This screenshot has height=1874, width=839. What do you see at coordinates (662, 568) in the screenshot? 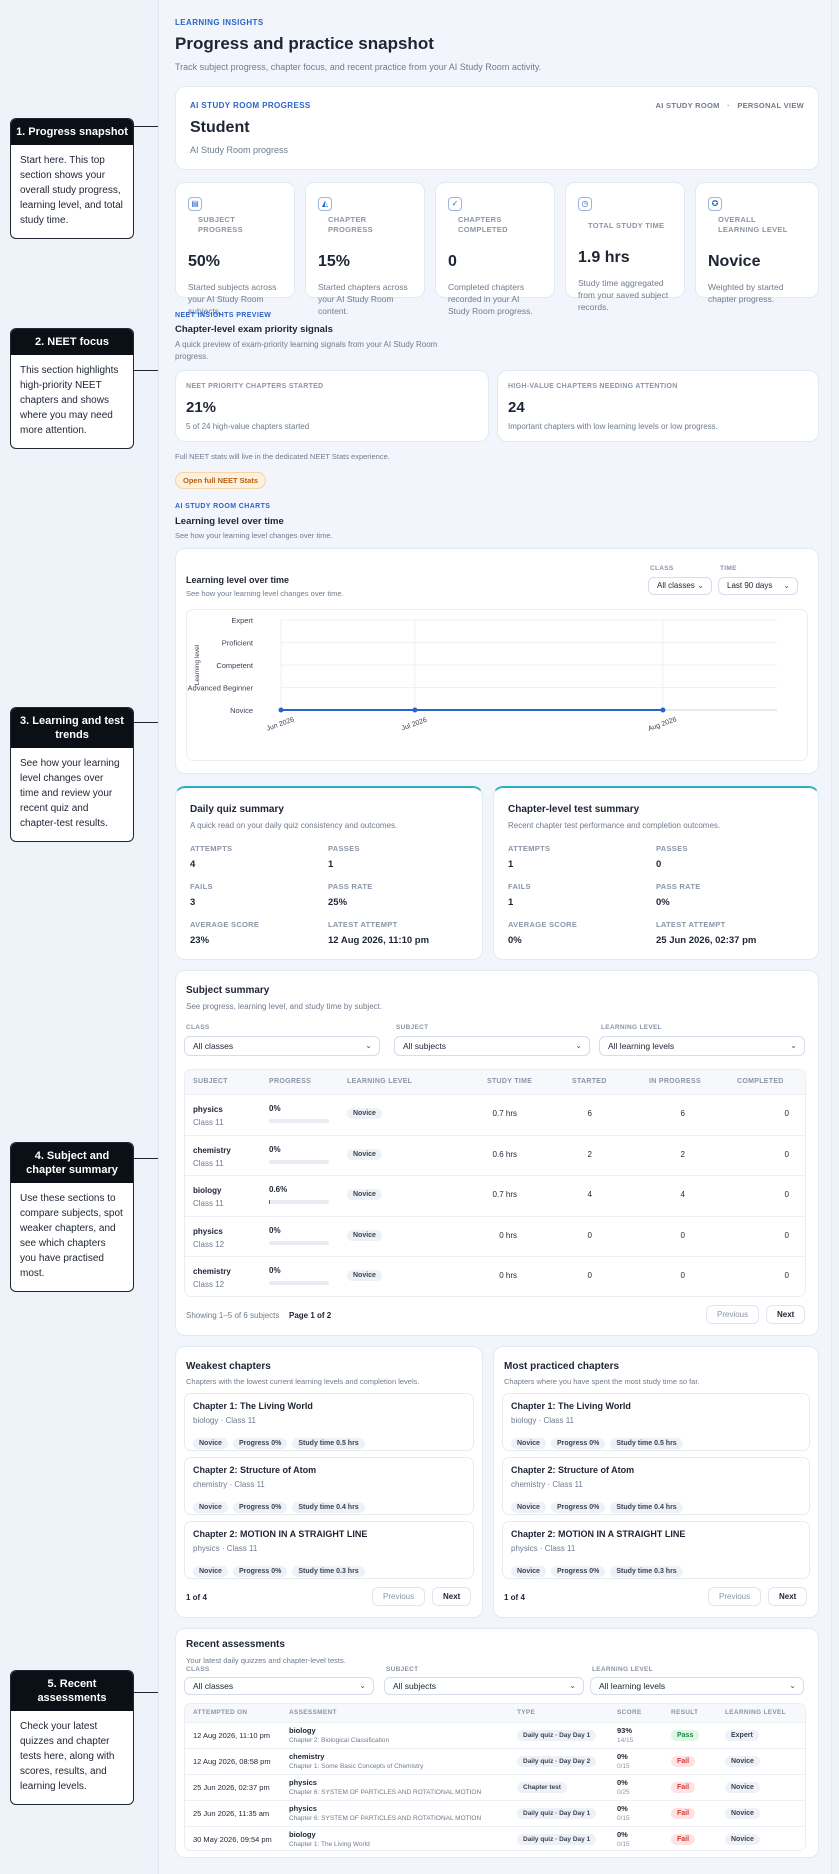
I see `chart-class-label: CLASS` at bounding box center [662, 568].